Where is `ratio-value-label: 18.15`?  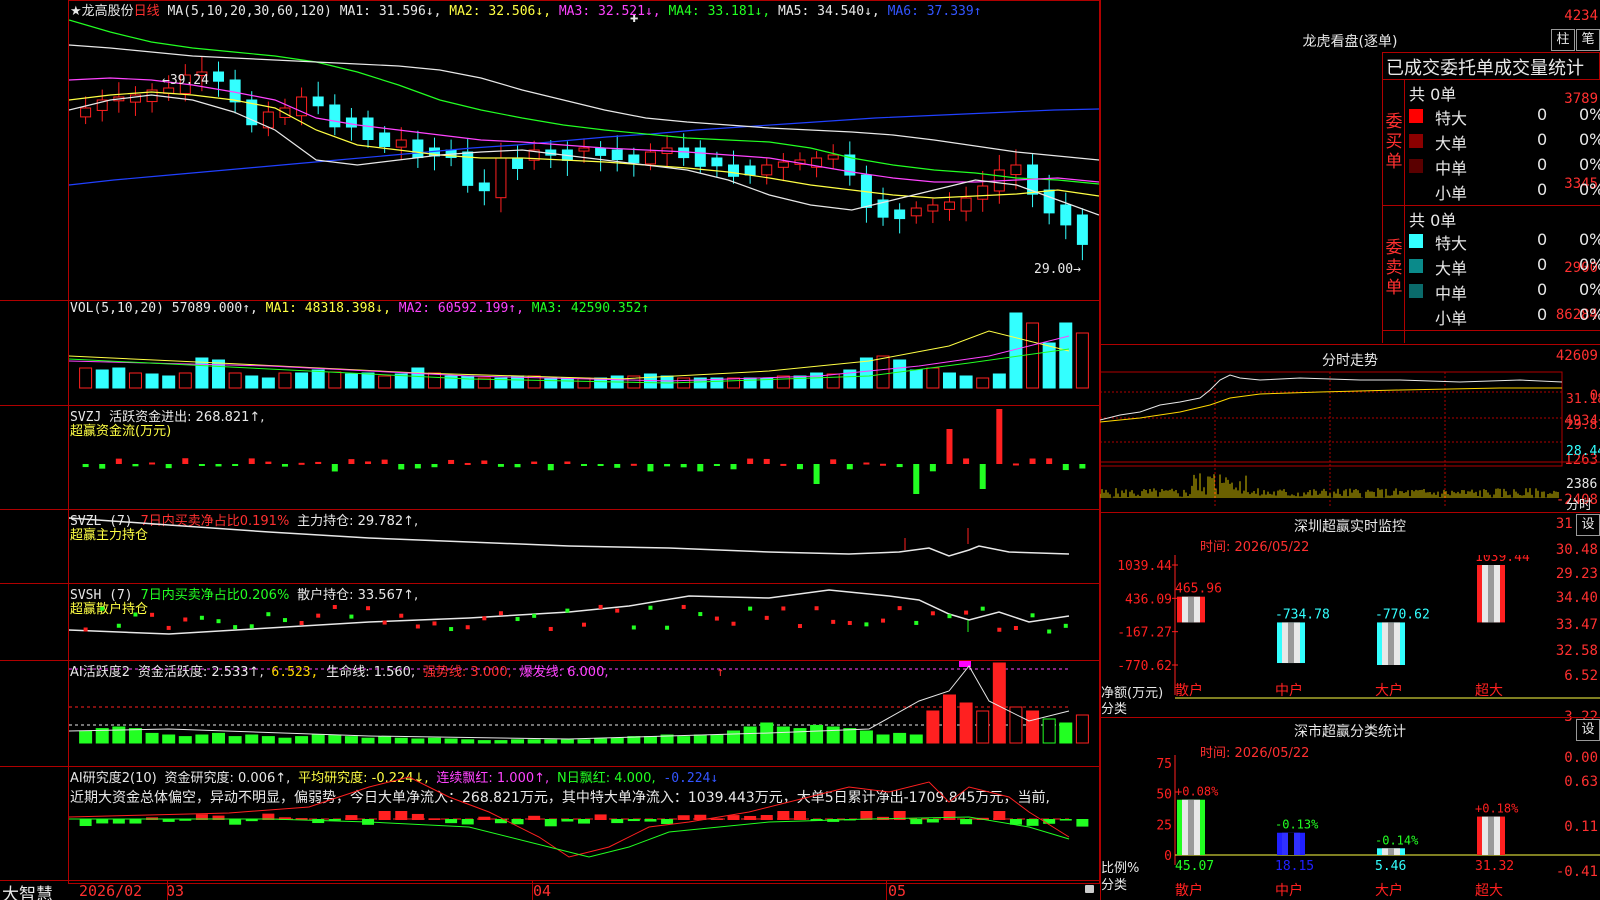 ratio-value-label: 18.15 is located at coordinates (1294, 866).